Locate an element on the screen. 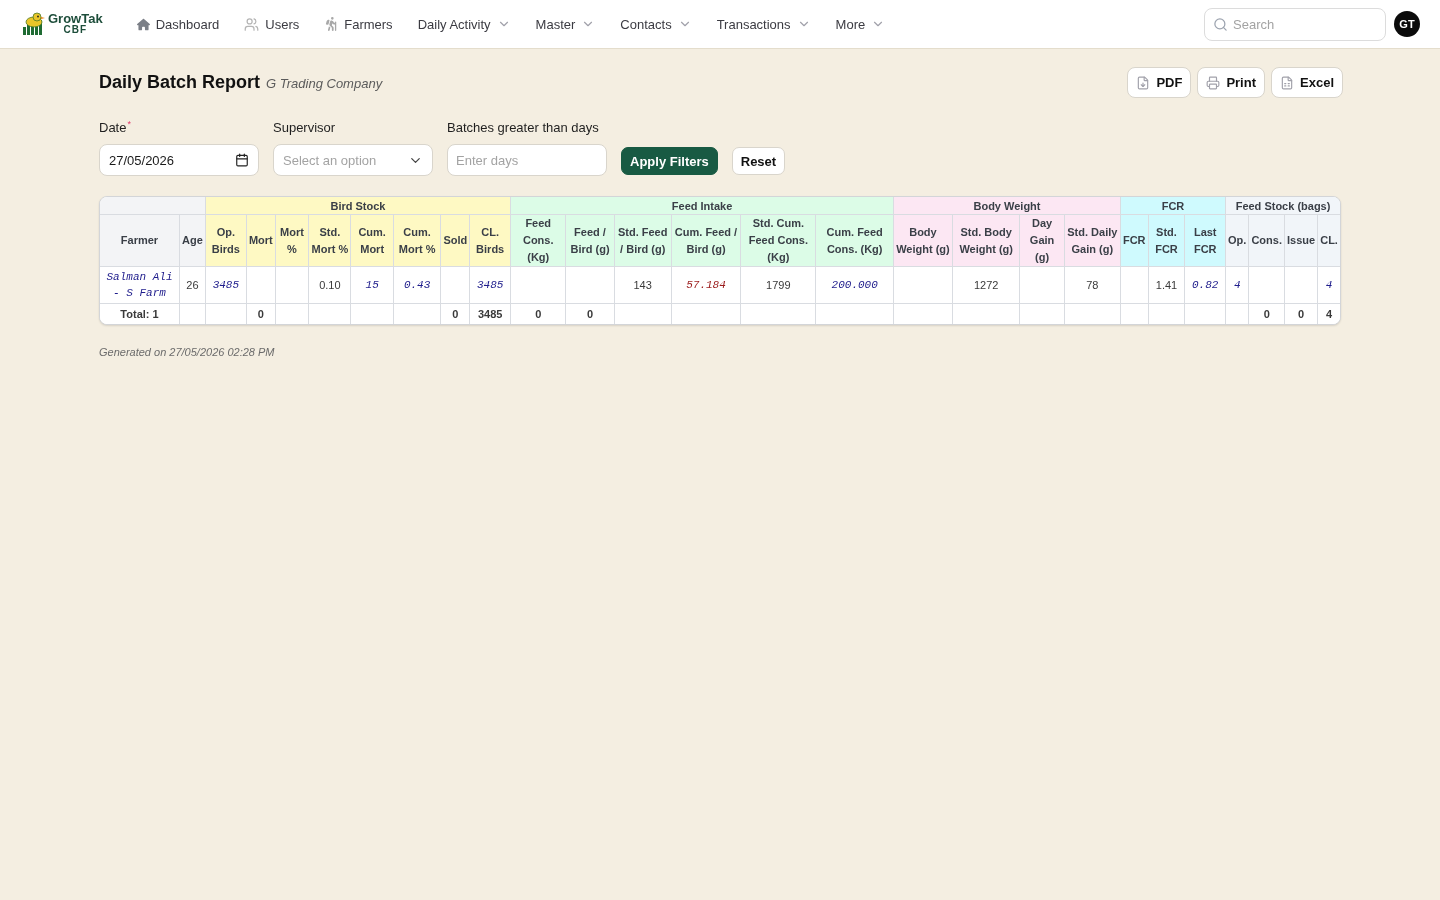  column-header: Cum. Feed Cons. (Kg) is located at coordinates (855, 241).